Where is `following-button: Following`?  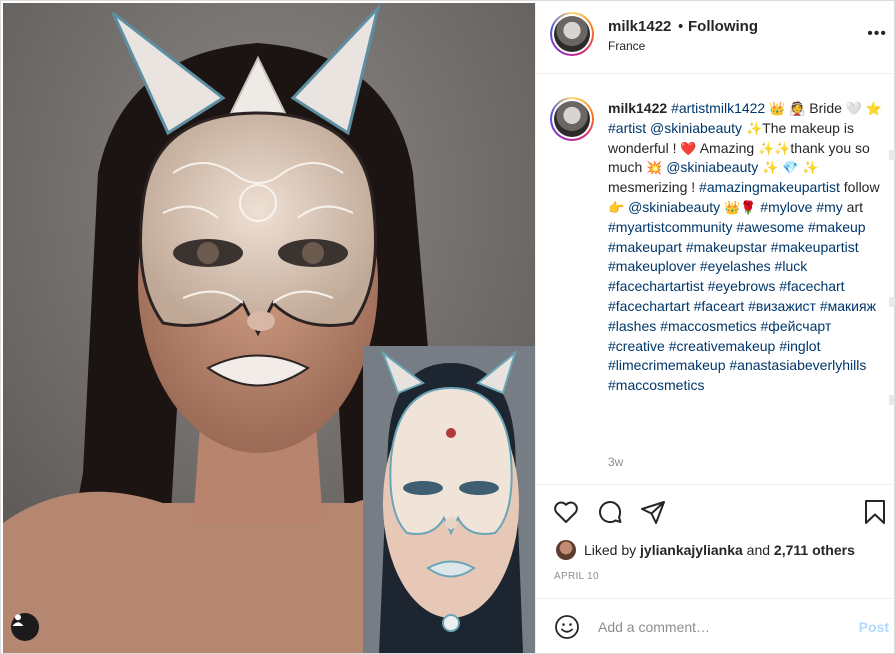
following-button: Following is located at coordinates (723, 26).